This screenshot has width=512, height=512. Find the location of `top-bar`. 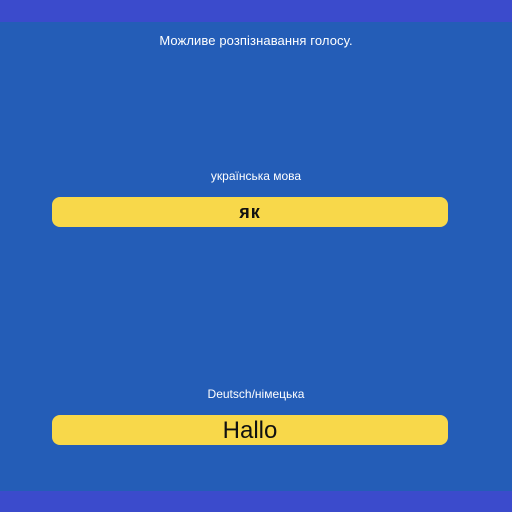

top-bar is located at coordinates (256, 11).